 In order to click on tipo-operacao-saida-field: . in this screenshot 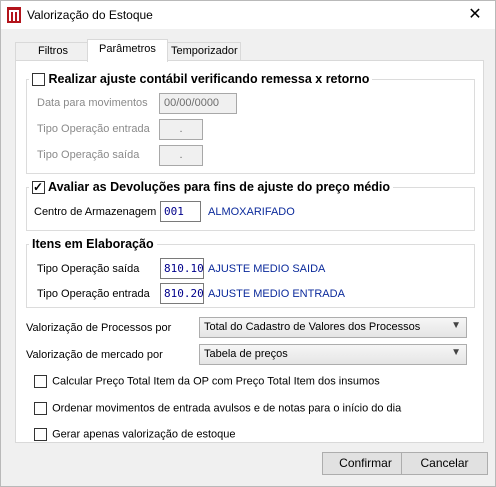, I will do `click(181, 155)`.